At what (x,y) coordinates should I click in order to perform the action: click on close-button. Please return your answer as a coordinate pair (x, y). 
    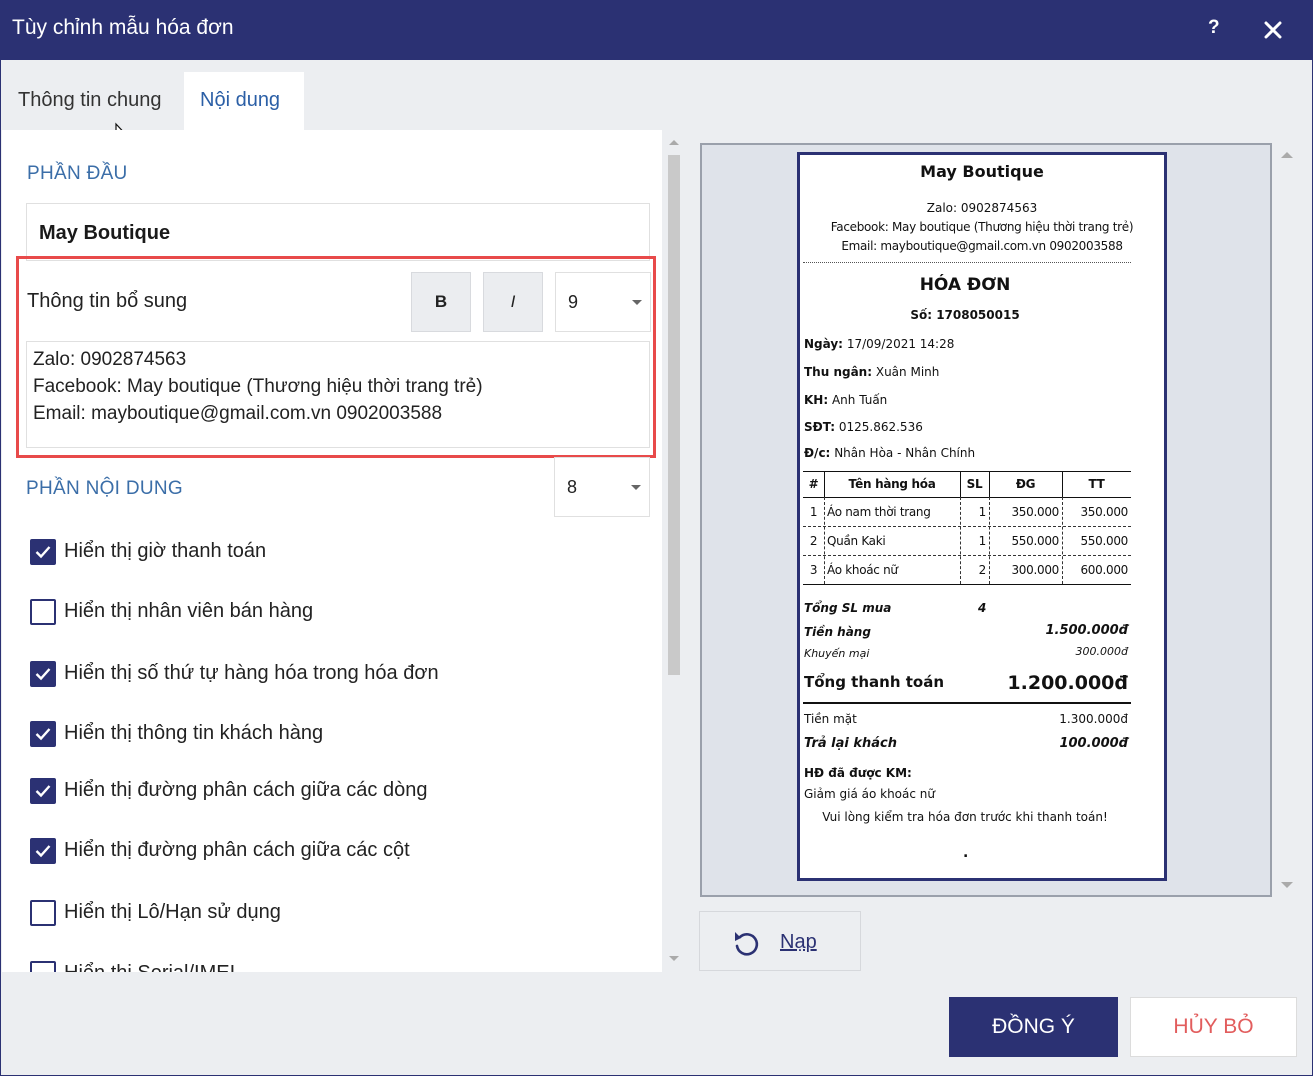
    Looking at the image, I should click on (1273, 29).